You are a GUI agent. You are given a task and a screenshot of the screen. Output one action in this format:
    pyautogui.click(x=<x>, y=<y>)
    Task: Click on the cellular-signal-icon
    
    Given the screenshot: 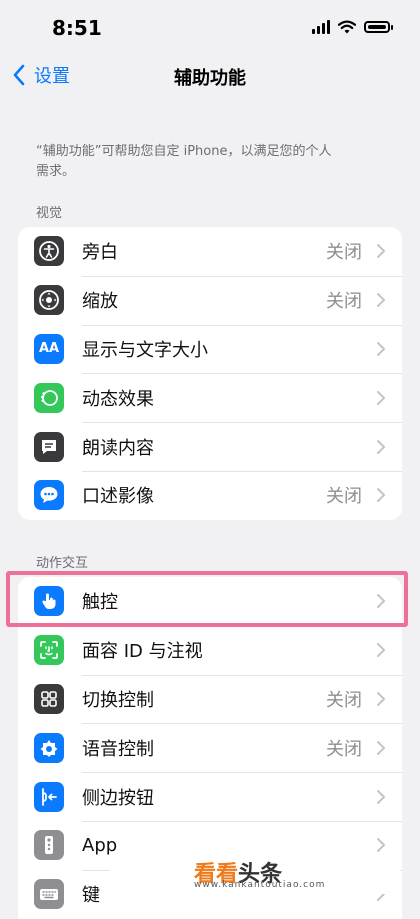 What is the action you would take?
    pyautogui.click(x=321, y=27)
    